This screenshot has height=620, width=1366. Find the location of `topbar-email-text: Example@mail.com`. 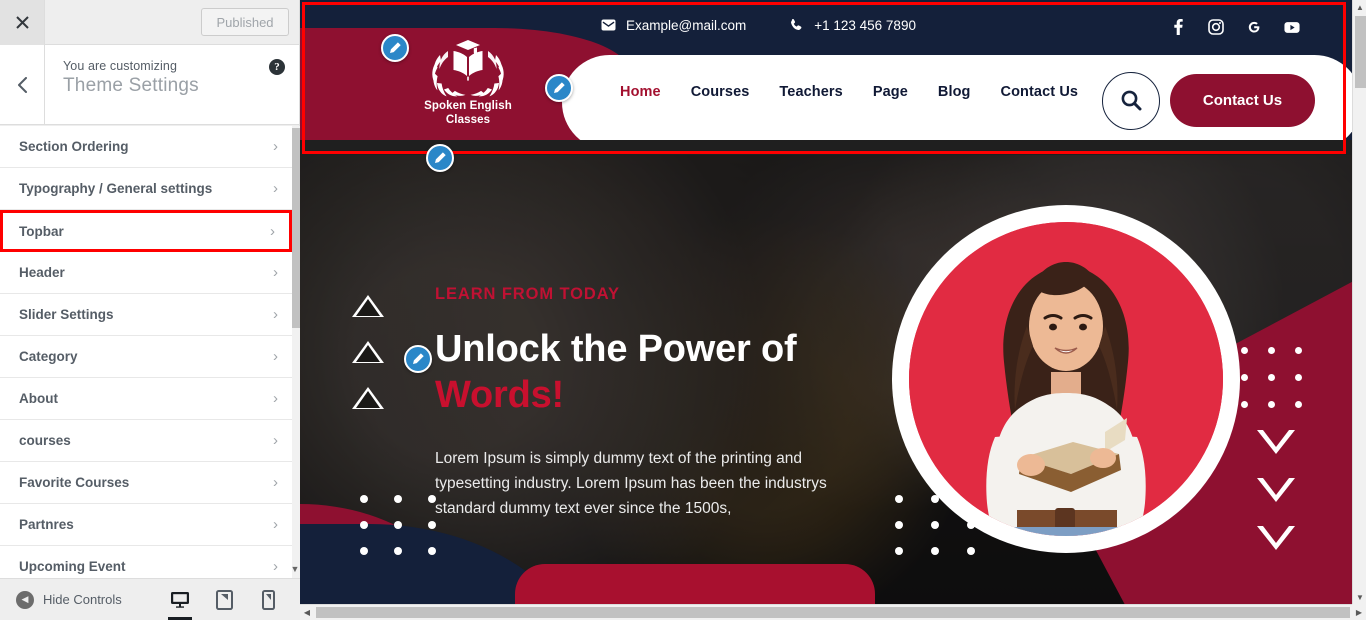

topbar-email-text: Example@mail.com is located at coordinates (686, 25).